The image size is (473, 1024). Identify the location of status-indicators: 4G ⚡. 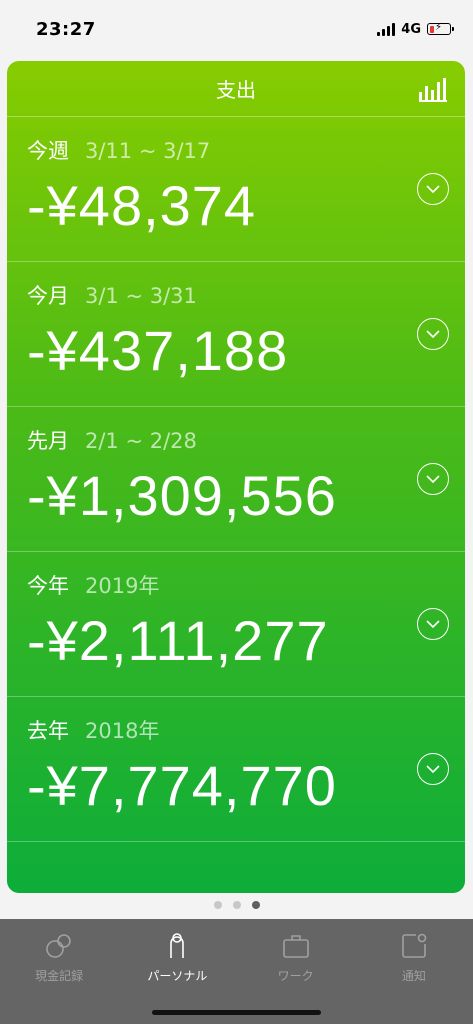
(415, 29).